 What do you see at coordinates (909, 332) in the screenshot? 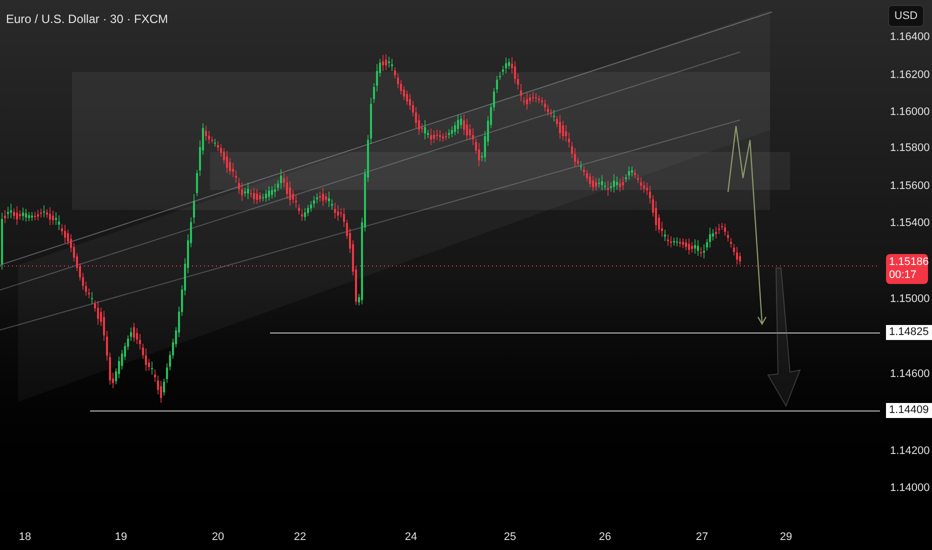
I see `price-marker: 1.14825` at bounding box center [909, 332].